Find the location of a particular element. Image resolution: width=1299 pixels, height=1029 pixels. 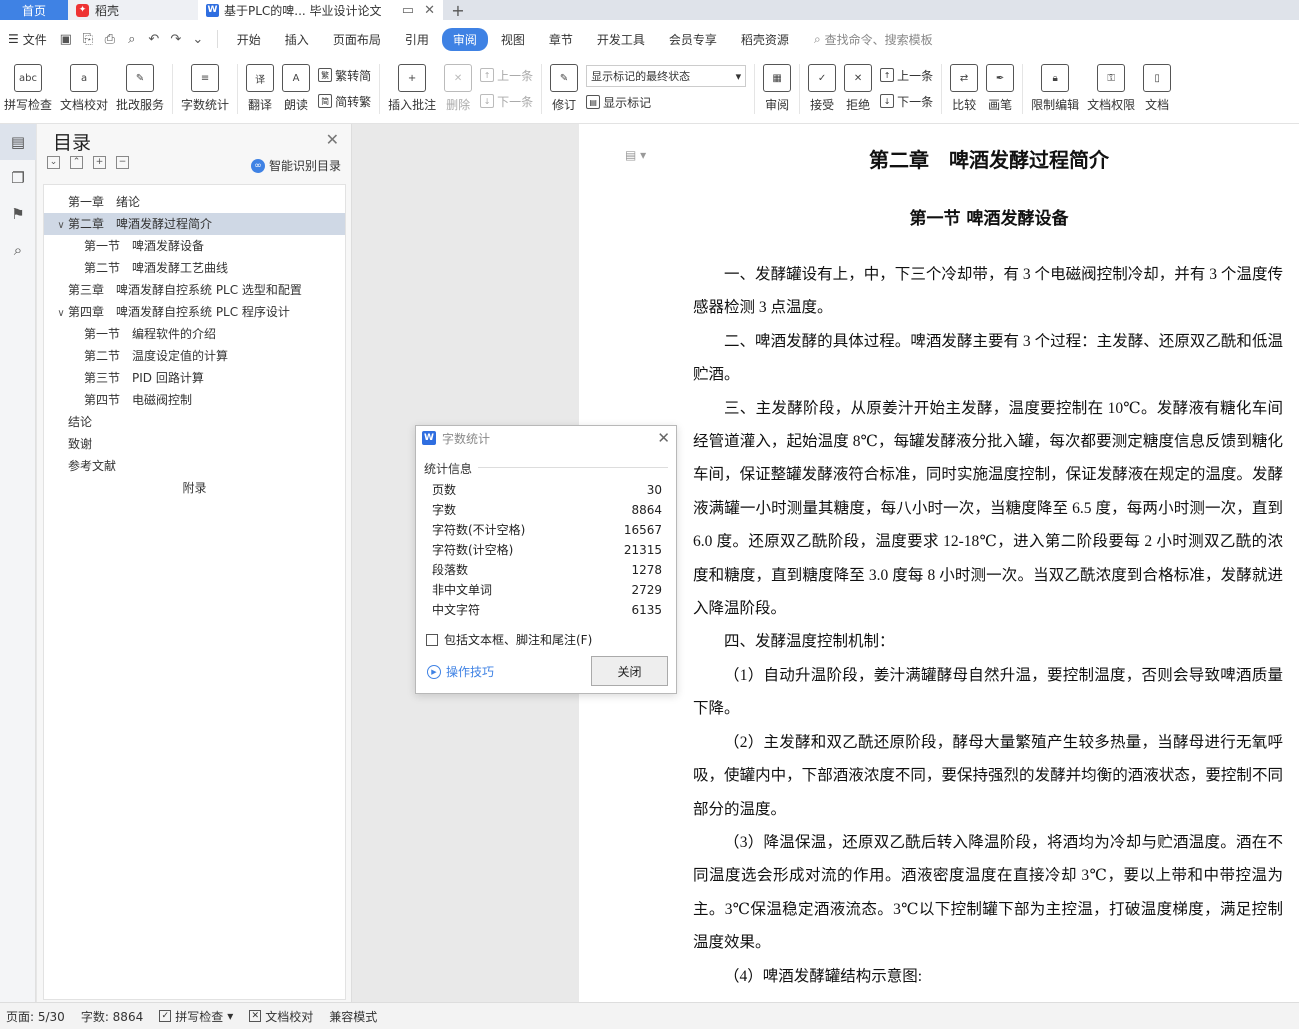

search-icon: ⌕ is located at coordinates (18, 250).